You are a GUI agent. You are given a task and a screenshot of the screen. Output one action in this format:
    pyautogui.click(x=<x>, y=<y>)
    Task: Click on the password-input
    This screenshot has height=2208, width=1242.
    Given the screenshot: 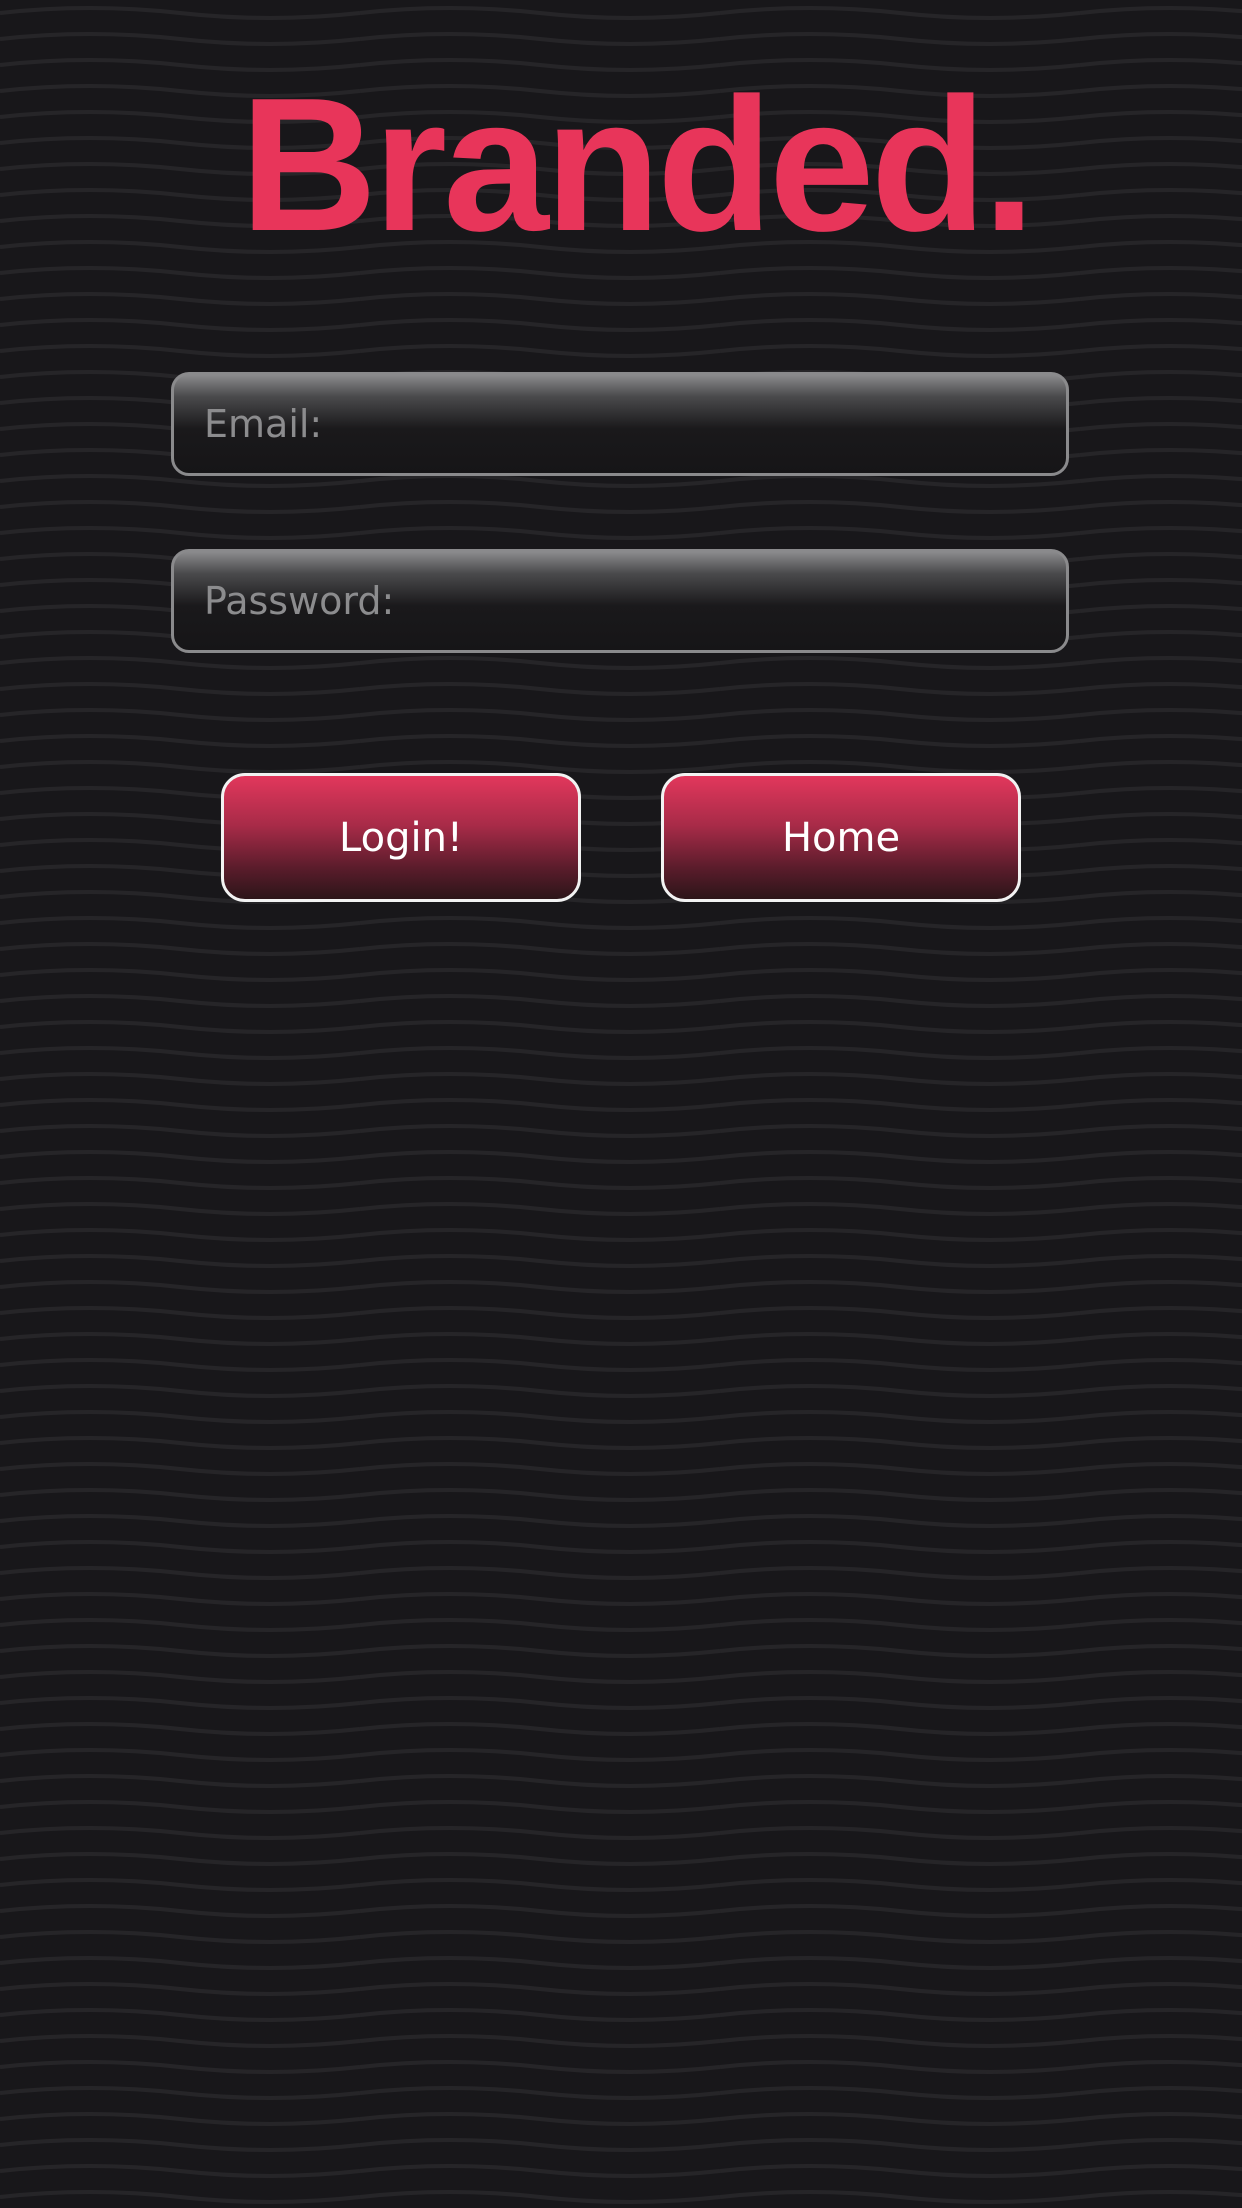 What is the action you would take?
    pyautogui.click(x=620, y=601)
    